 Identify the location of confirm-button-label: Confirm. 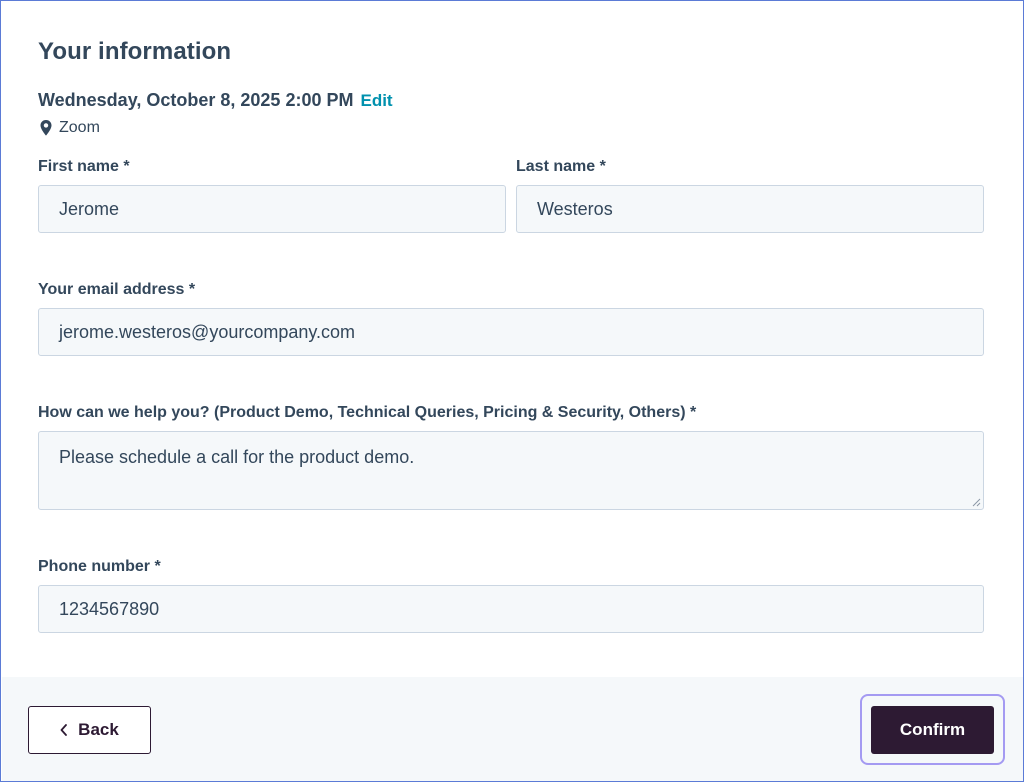
(932, 729).